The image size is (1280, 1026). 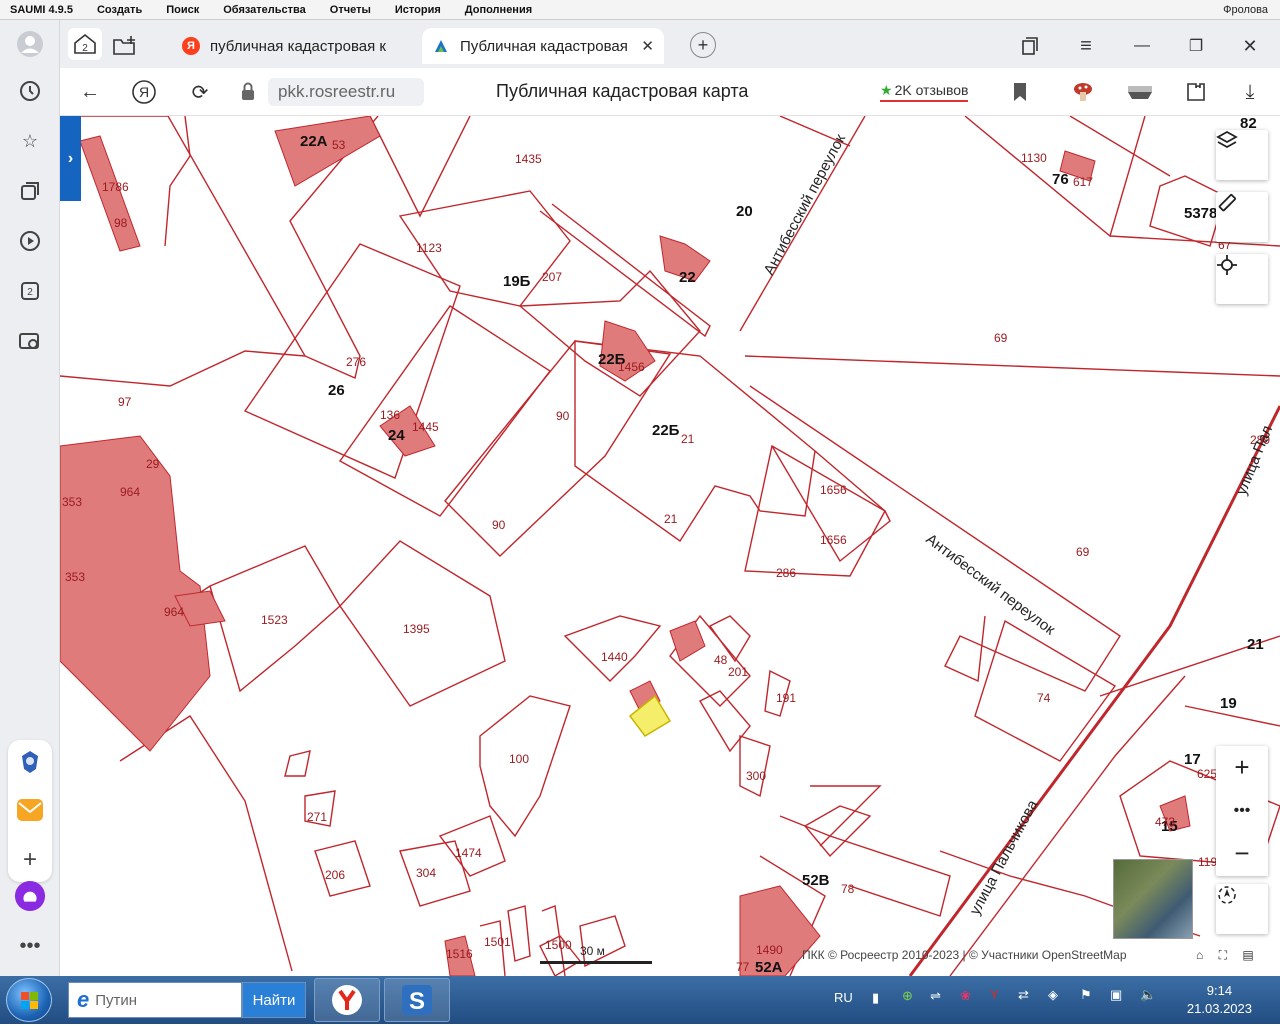 I want to click on new-tab-plus-icon: +, so click(x=703, y=45).